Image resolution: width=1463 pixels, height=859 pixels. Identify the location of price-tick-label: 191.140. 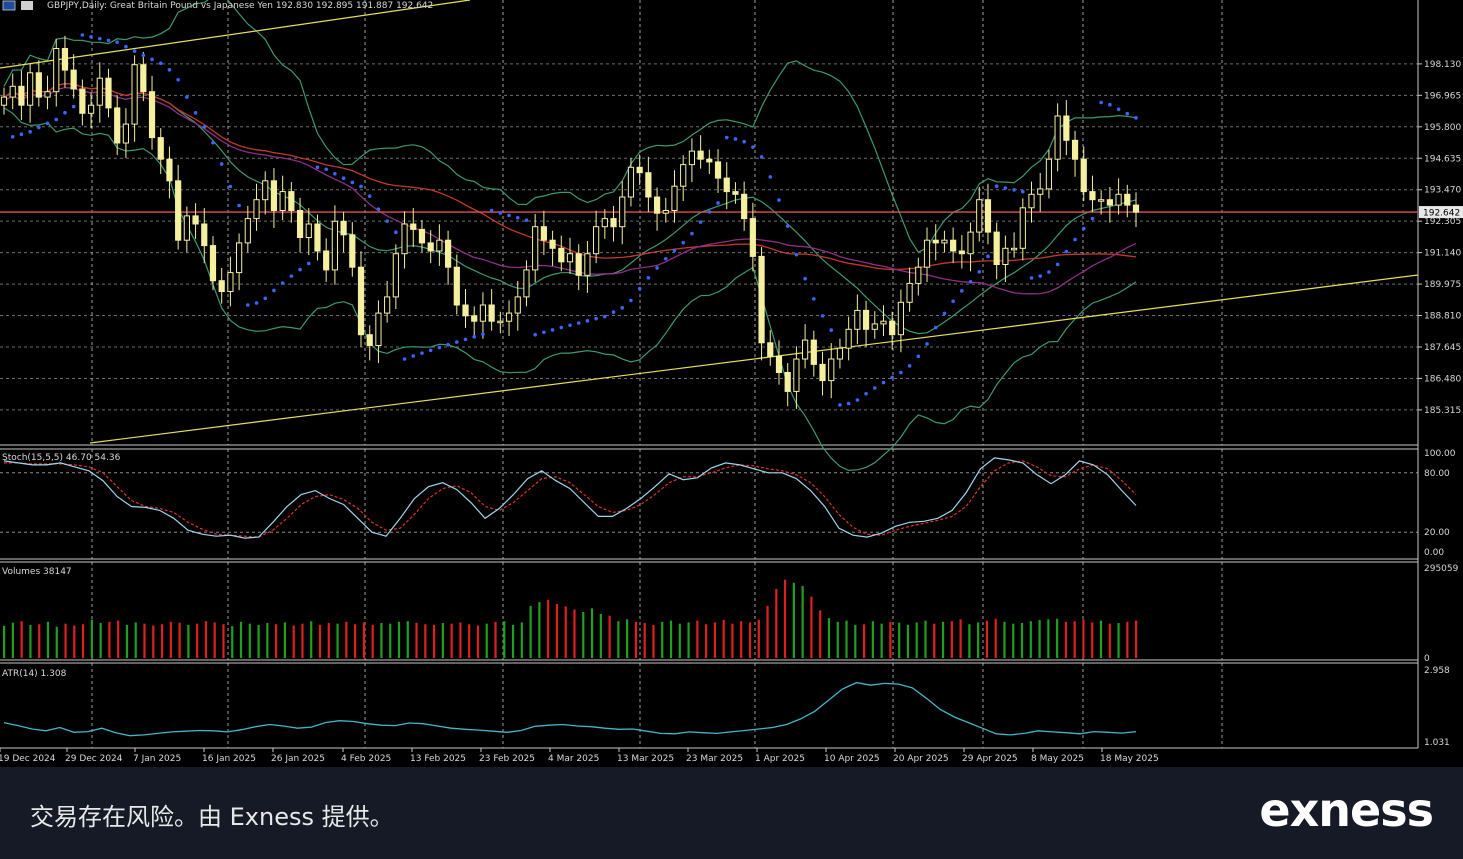
(1442, 254).